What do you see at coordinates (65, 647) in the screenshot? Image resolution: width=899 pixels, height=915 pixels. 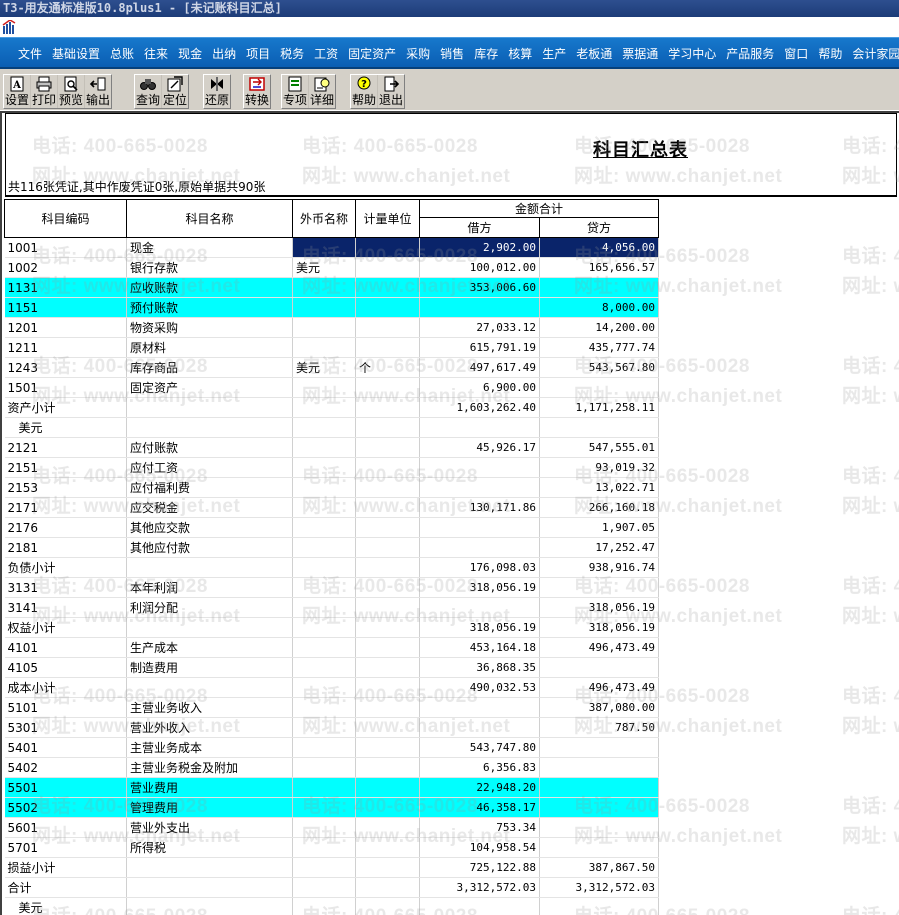 I see `cell-account-code: 4101` at bounding box center [65, 647].